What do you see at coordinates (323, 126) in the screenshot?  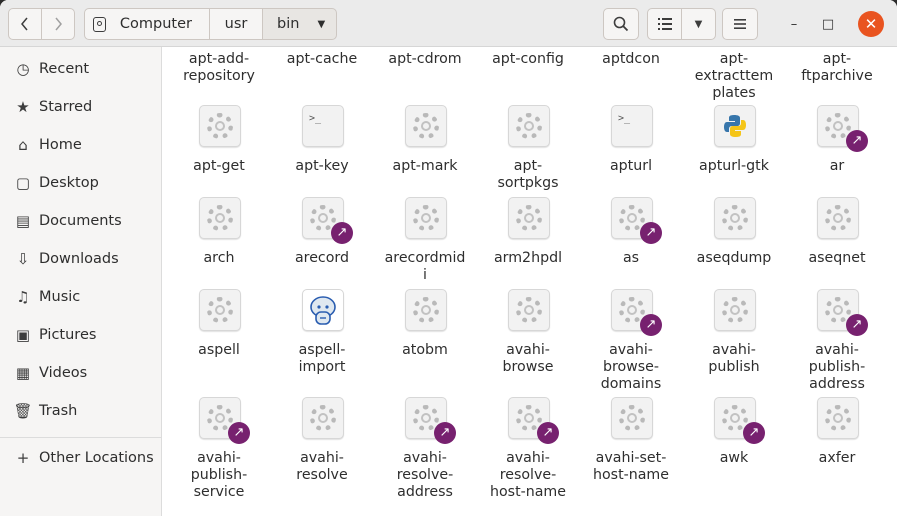 I see `terminal-icon: >_` at bounding box center [323, 126].